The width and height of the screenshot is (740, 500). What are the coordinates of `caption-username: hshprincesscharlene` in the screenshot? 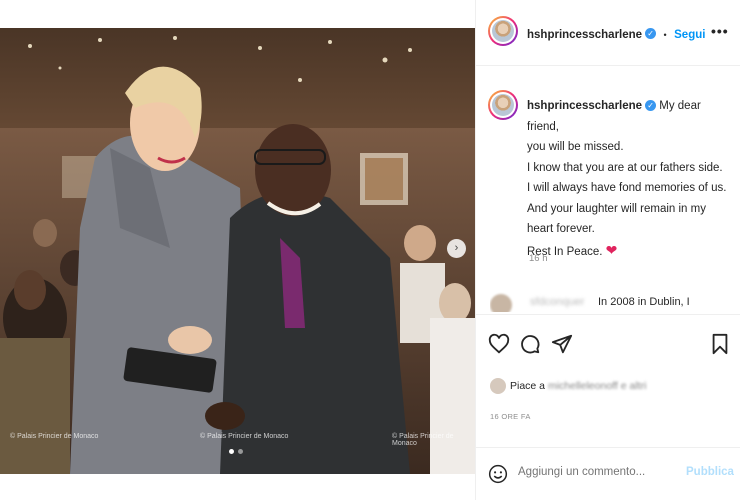 It's located at (584, 106).